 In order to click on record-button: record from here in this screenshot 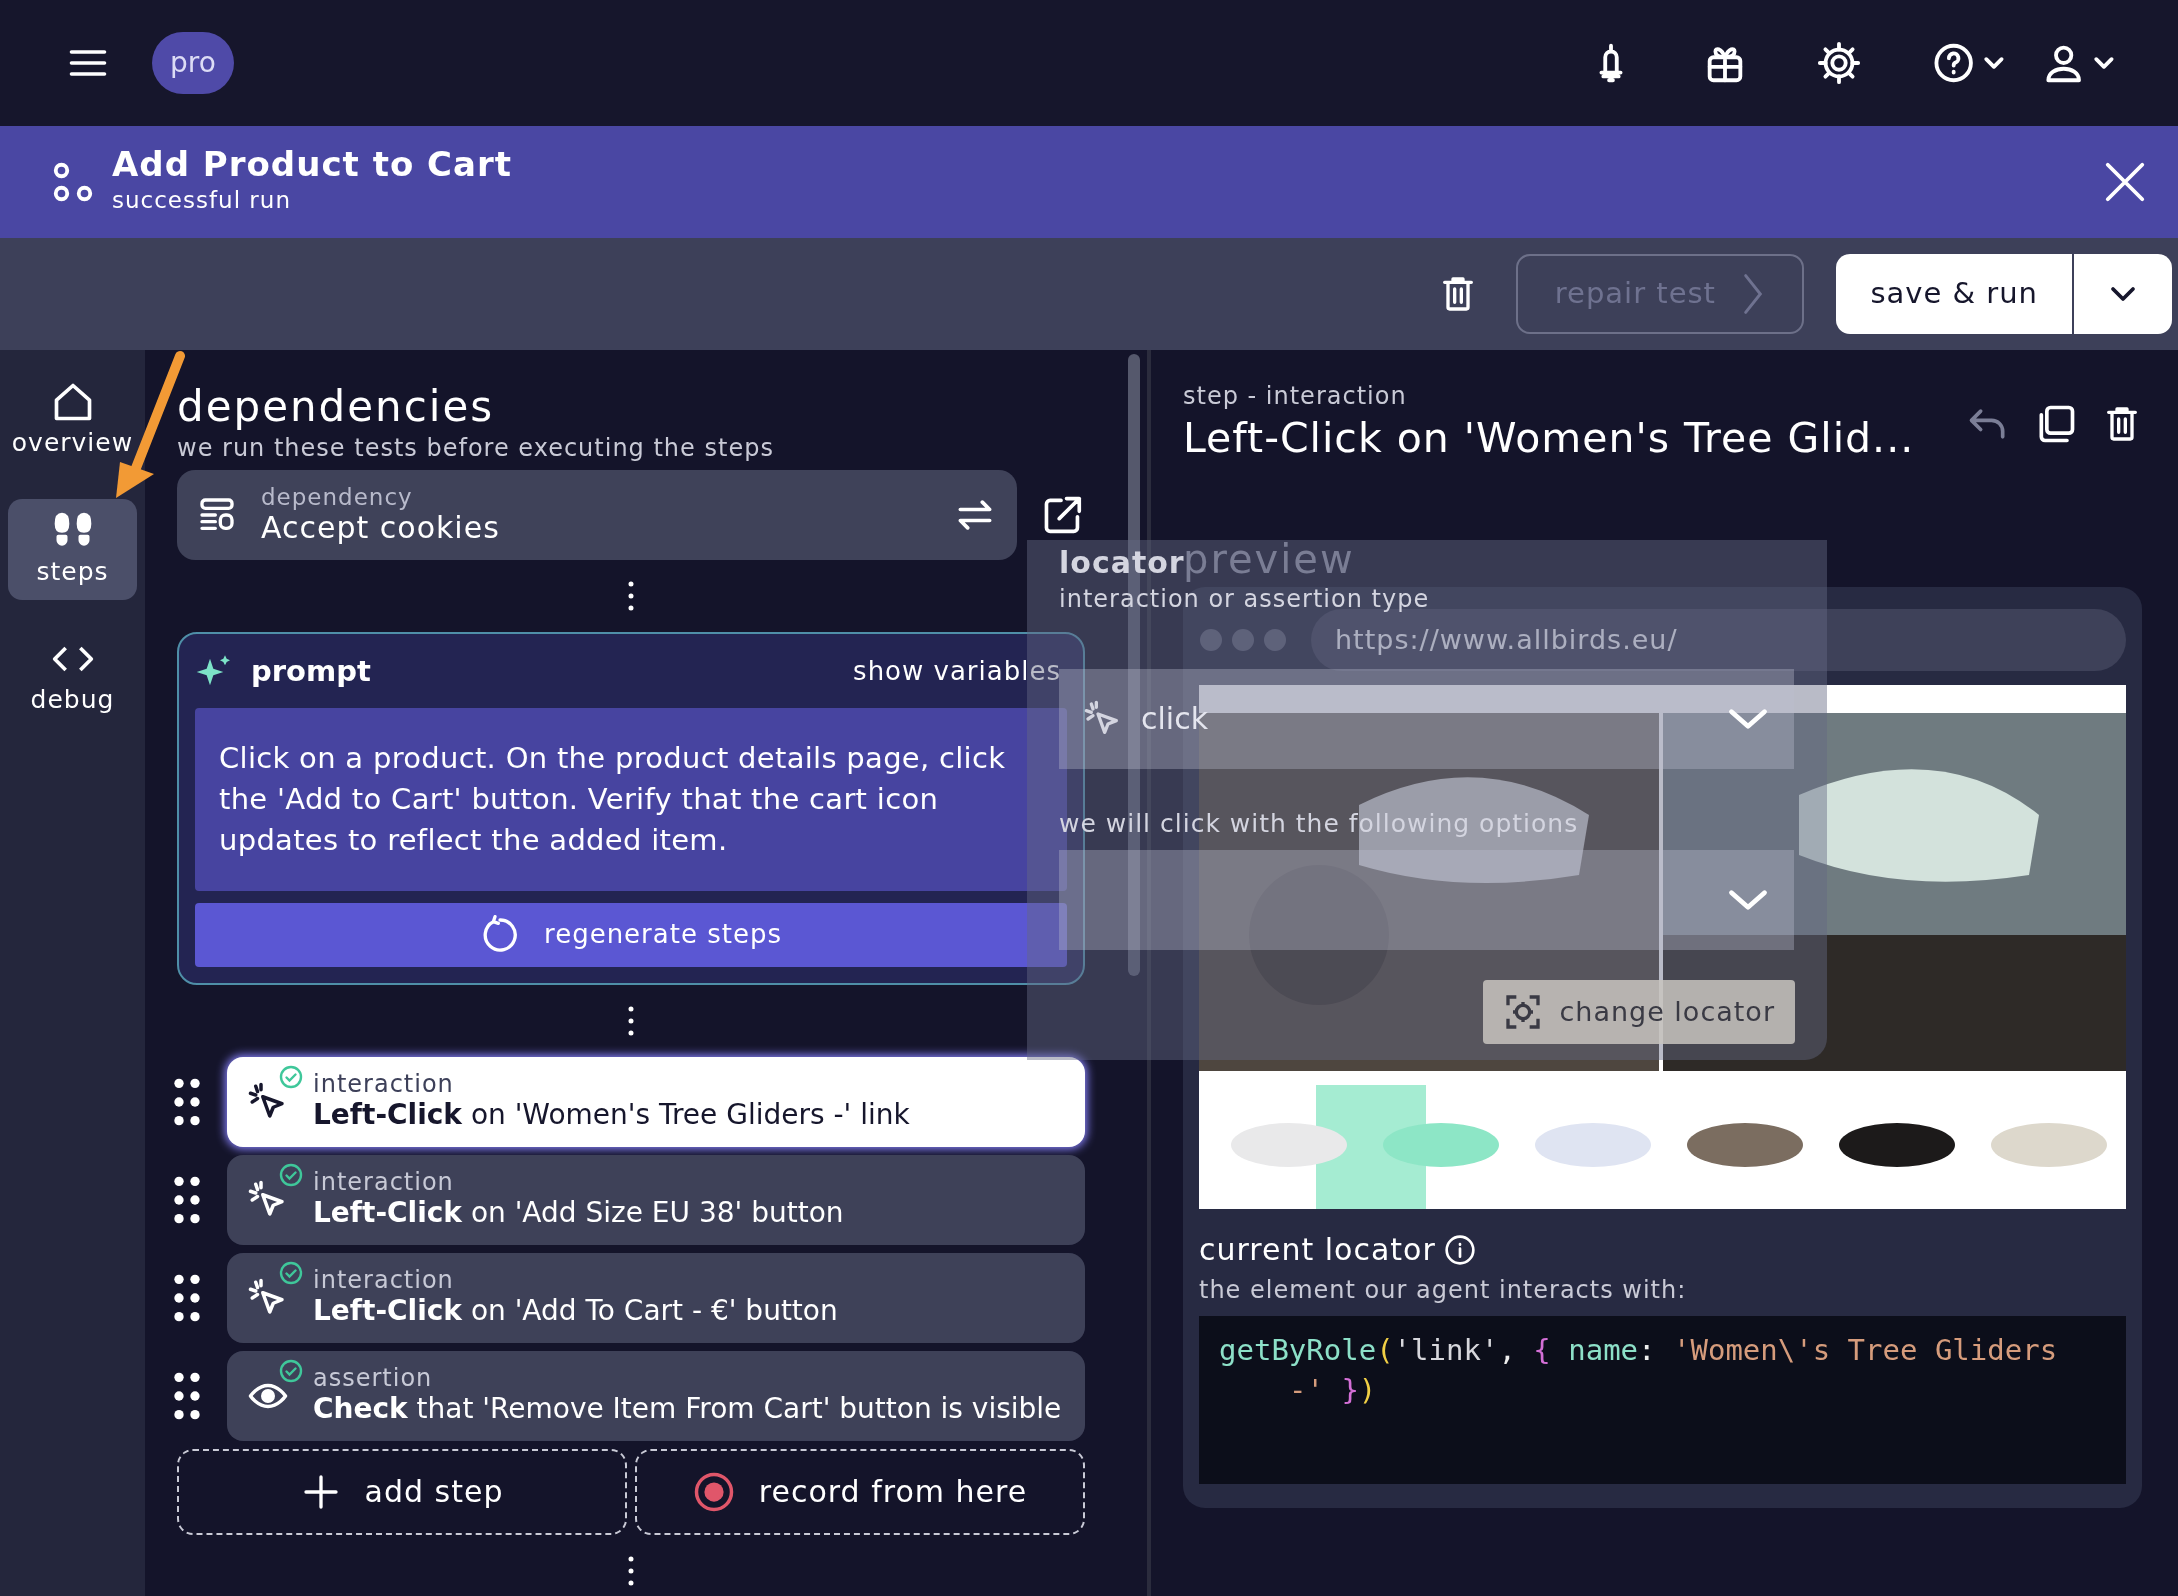, I will do `click(860, 1491)`.